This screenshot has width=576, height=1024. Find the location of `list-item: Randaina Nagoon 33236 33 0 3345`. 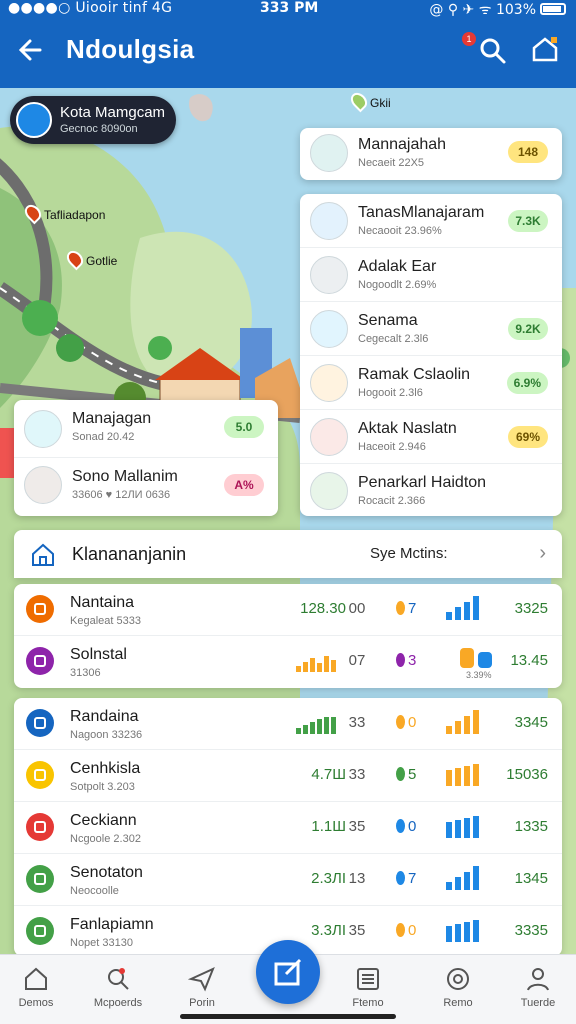

list-item: Randaina Nagoon 33236 33 0 3345 is located at coordinates (288, 724).